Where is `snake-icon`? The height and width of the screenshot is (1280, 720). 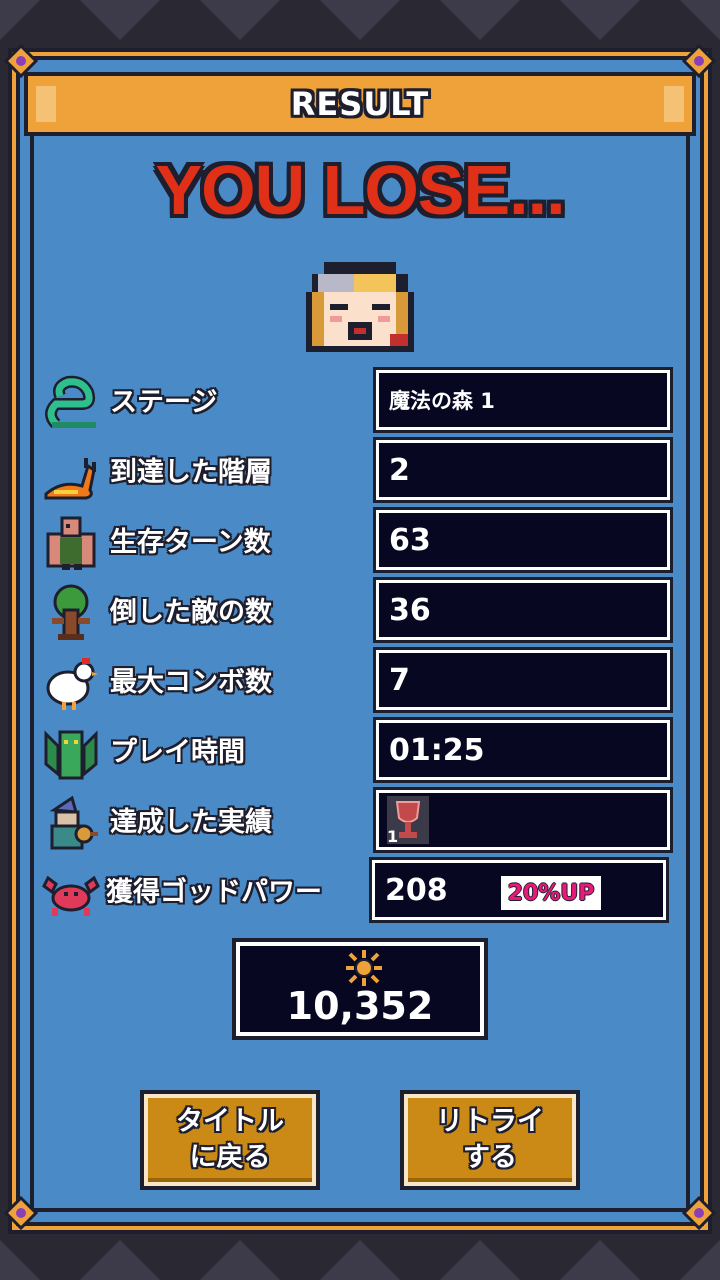 snake-icon is located at coordinates (70, 402).